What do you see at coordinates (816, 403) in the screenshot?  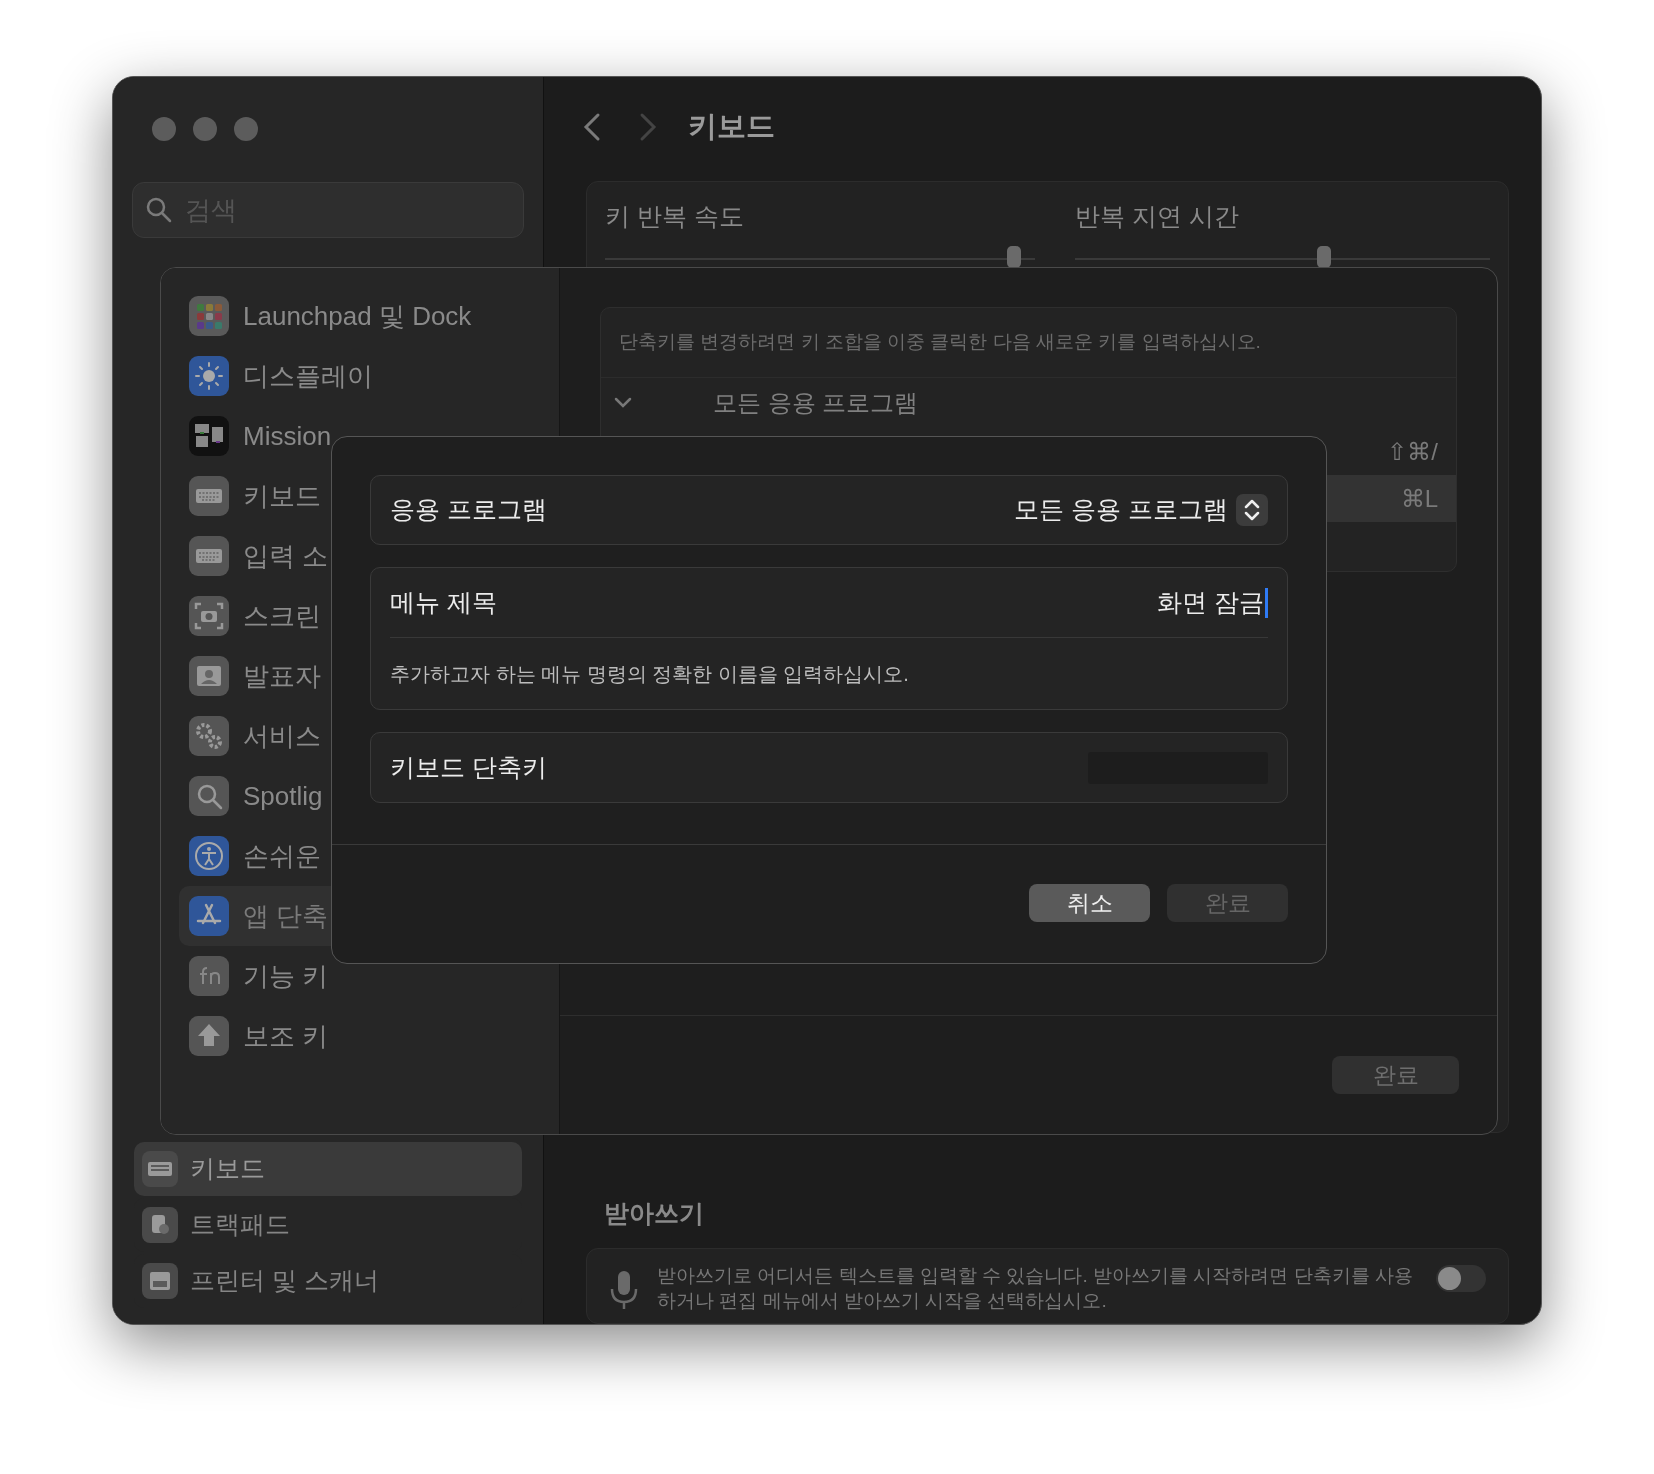 I see `group-label: 모든 응용 프로그램` at bounding box center [816, 403].